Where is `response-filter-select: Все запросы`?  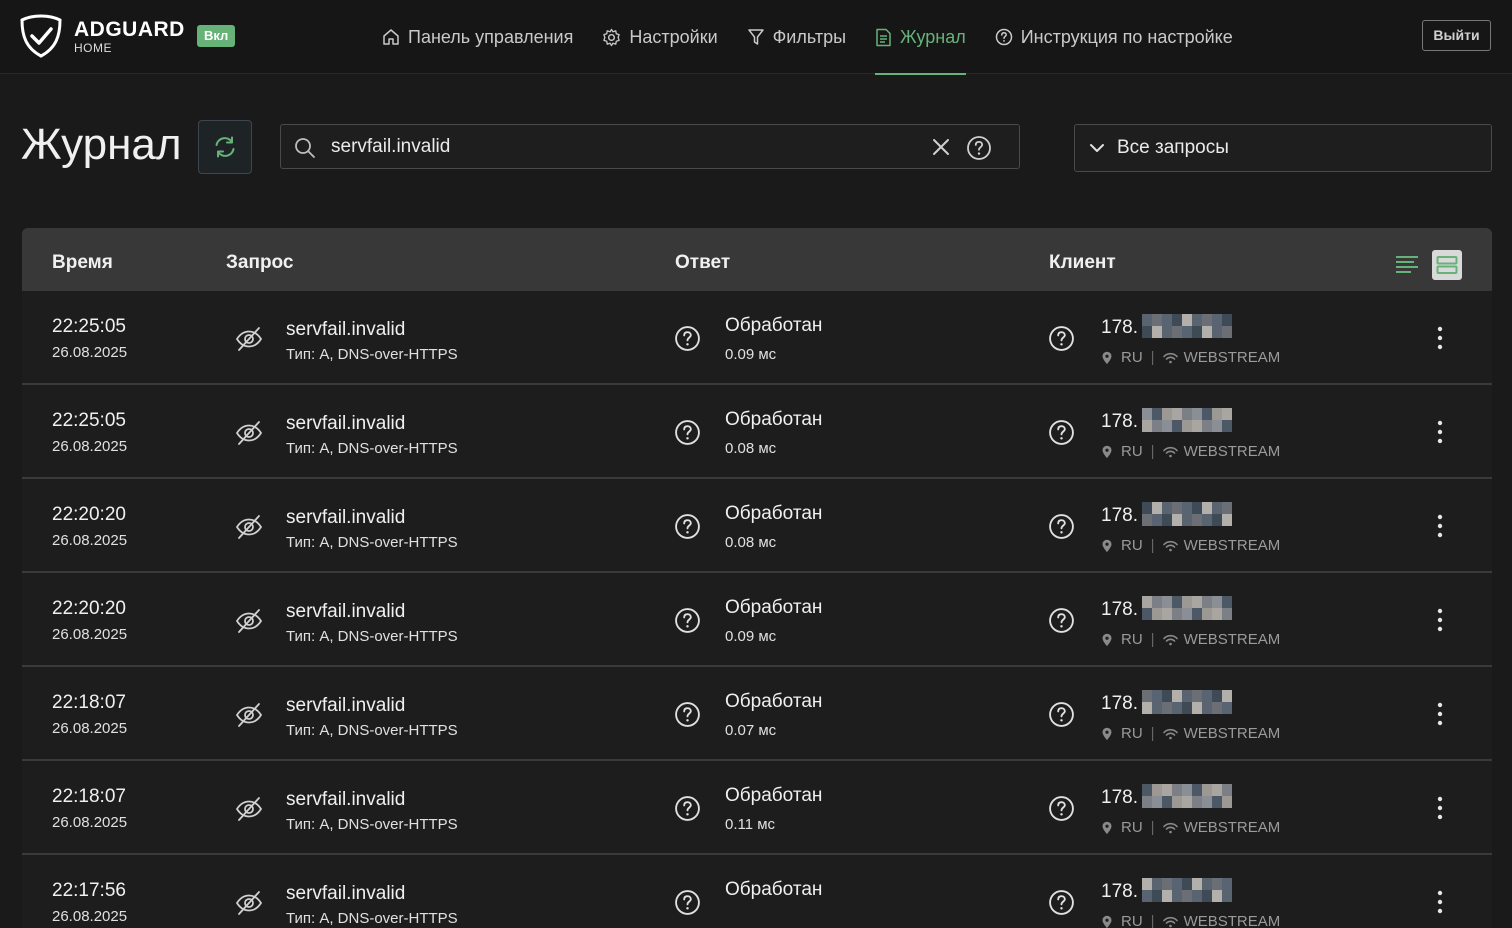 response-filter-select: Все запросы is located at coordinates (1283, 148).